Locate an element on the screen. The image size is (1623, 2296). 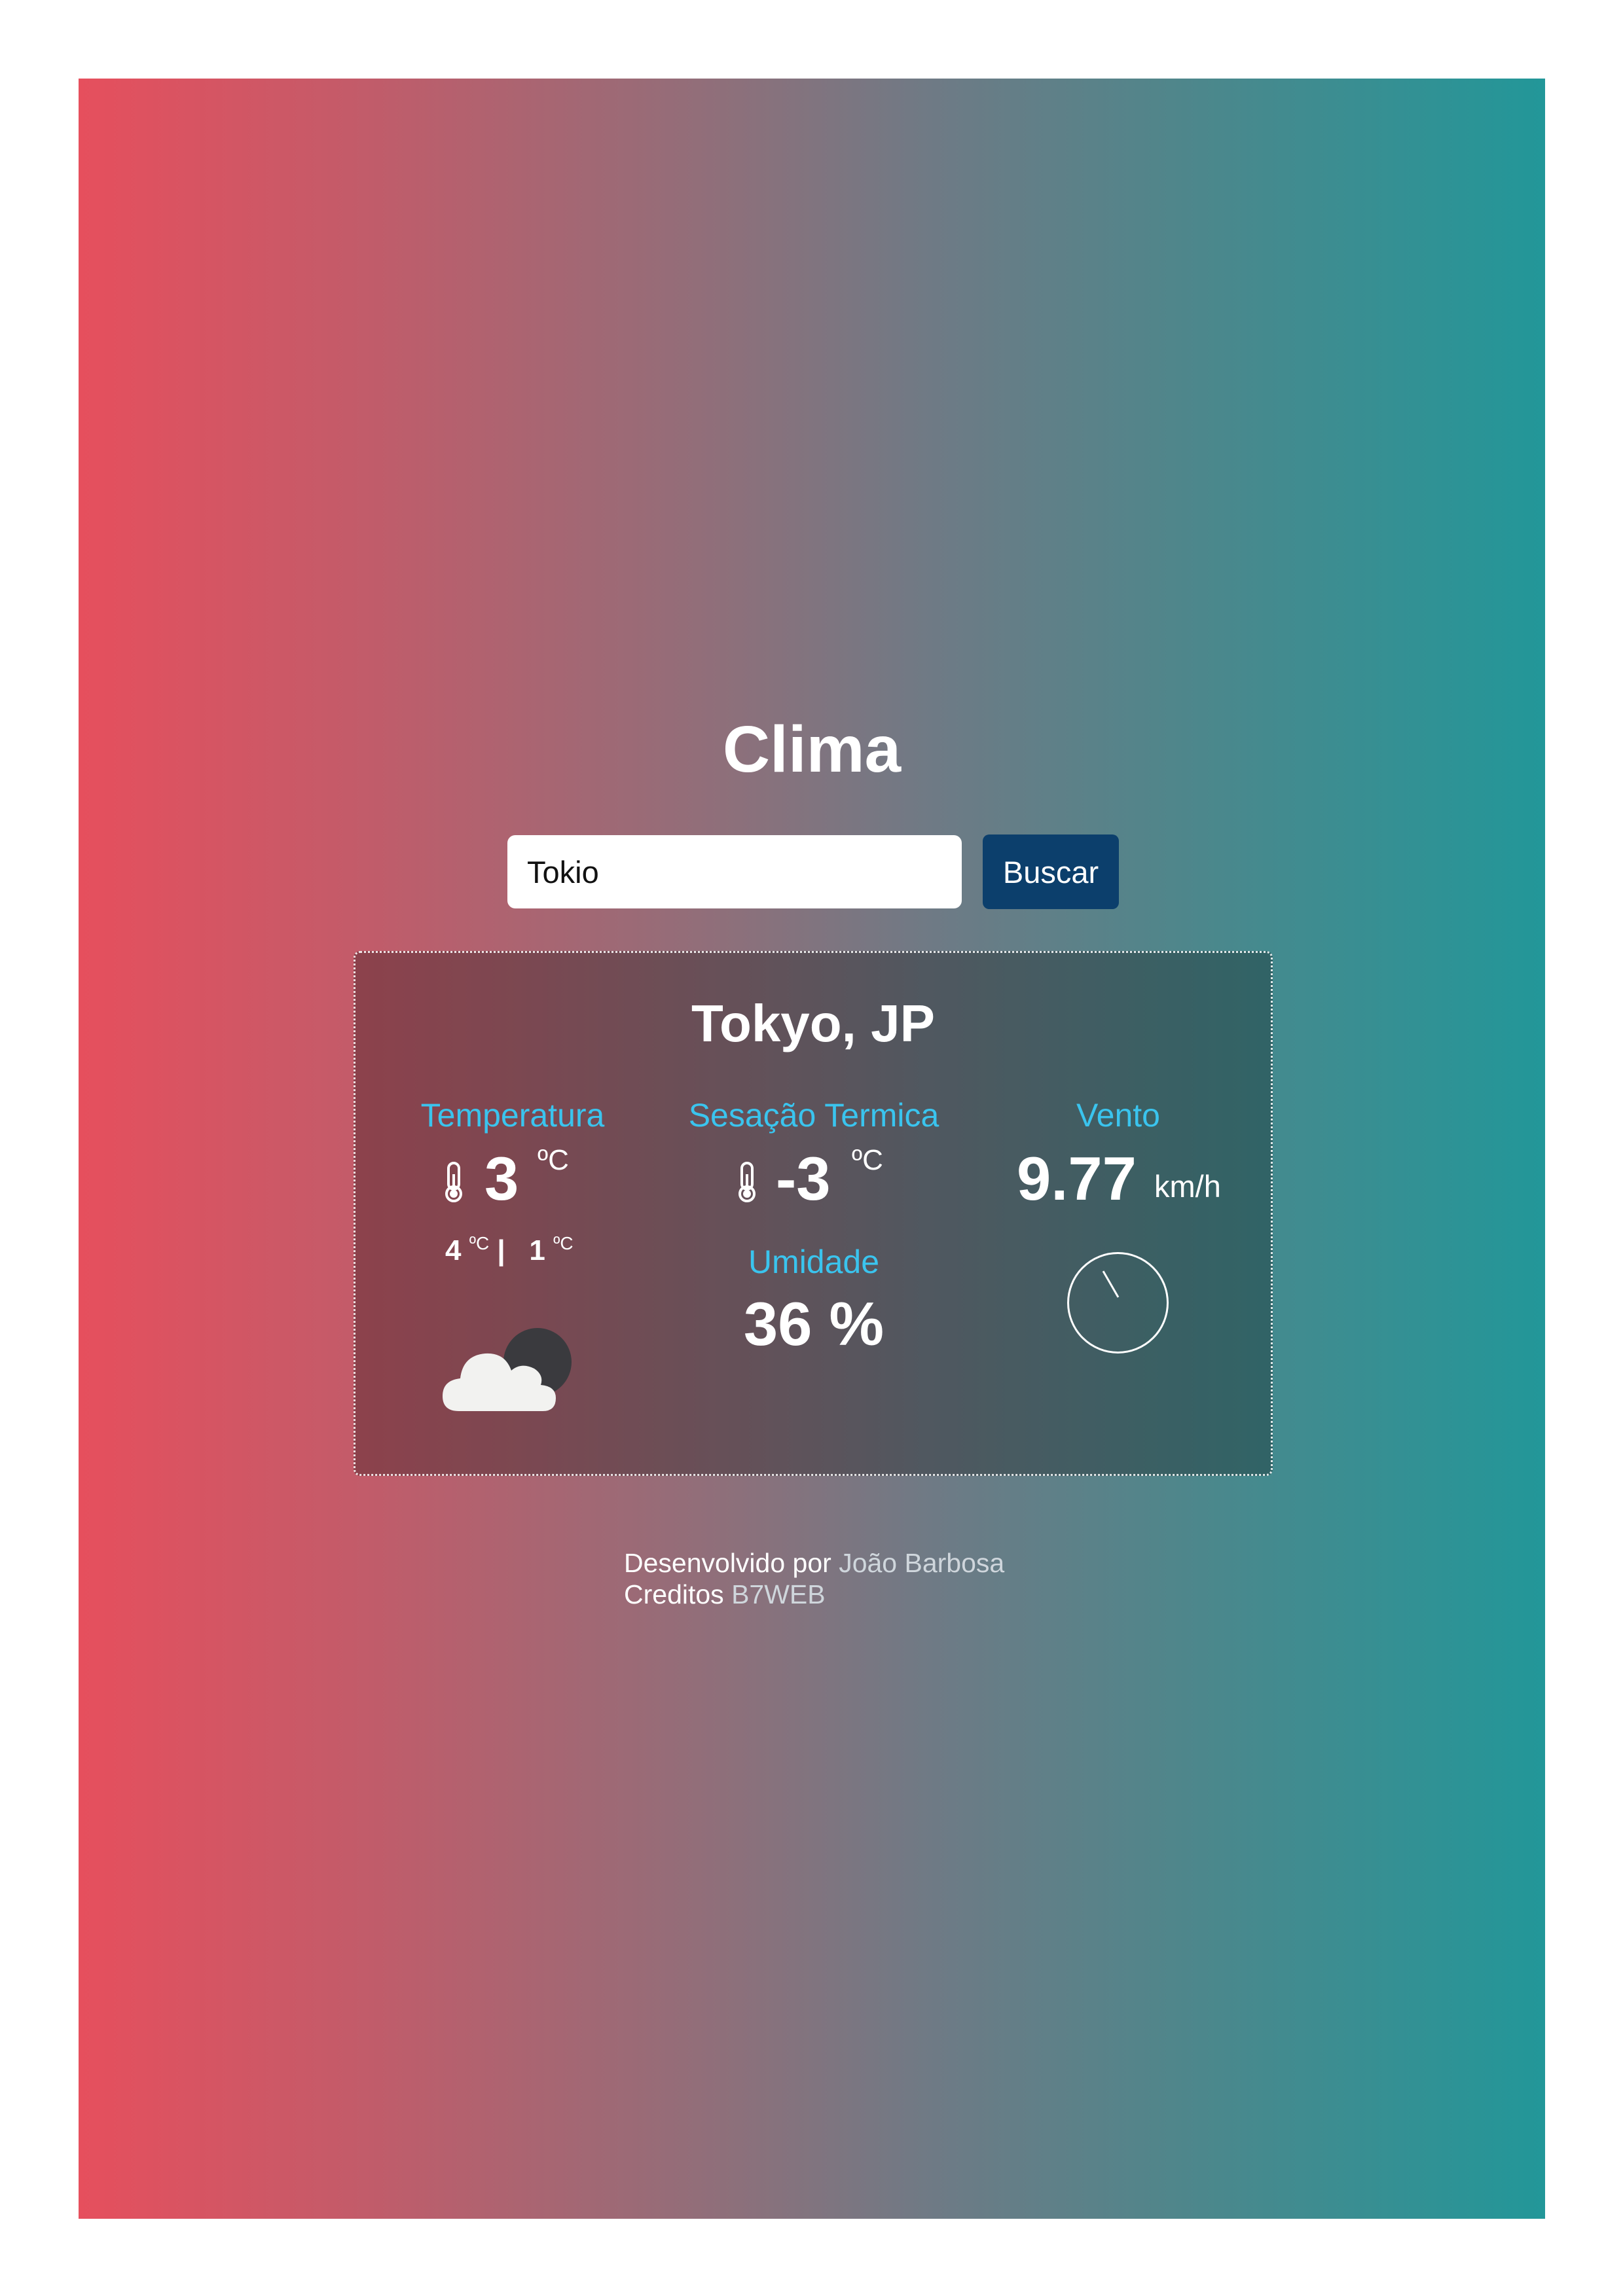
temperature-min: 1 is located at coordinates (537, 1250).